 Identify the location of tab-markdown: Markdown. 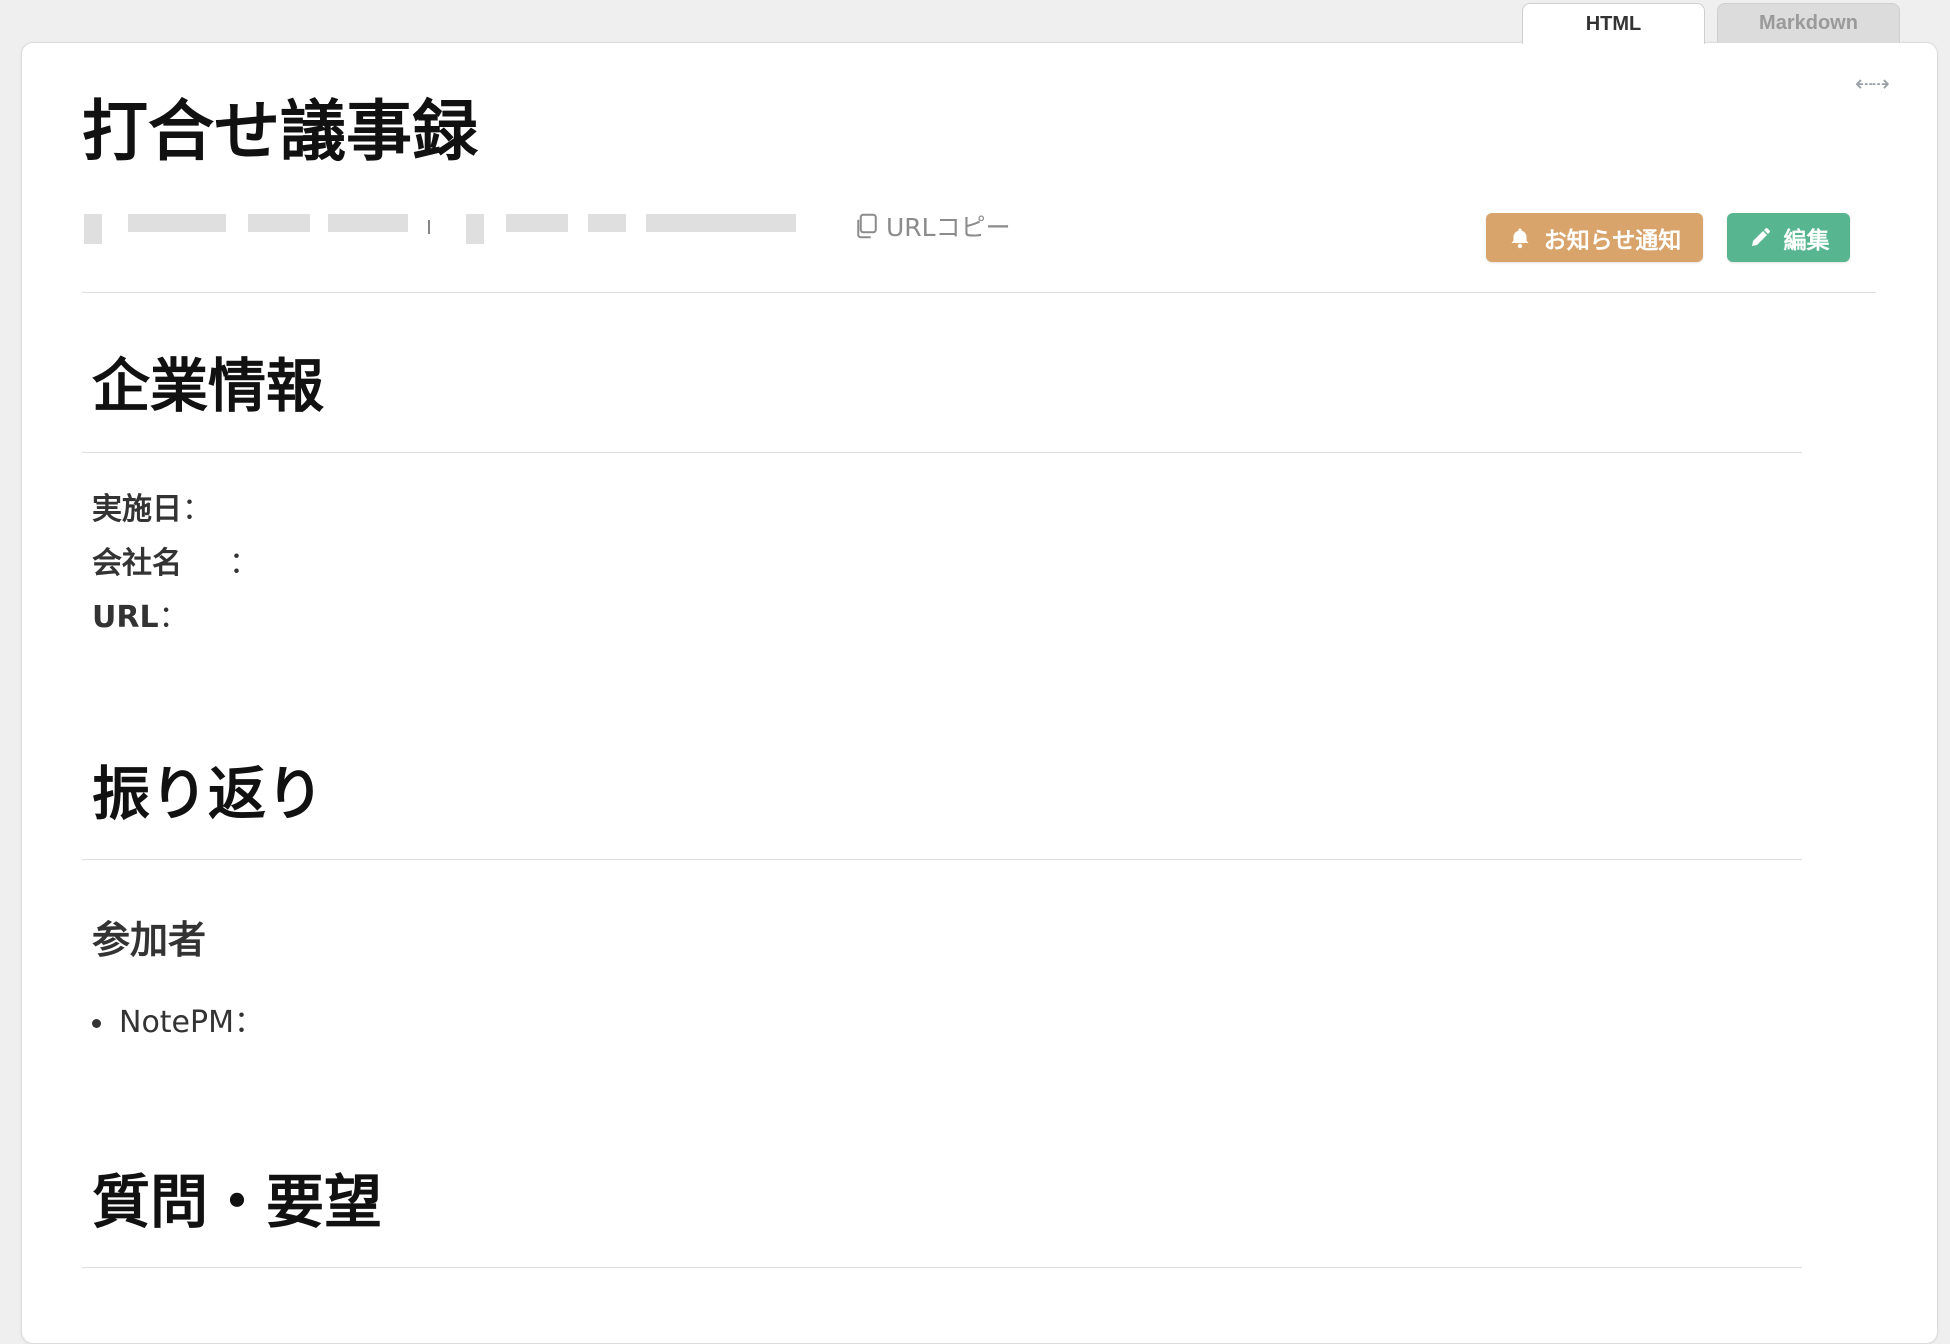
(1808, 23).